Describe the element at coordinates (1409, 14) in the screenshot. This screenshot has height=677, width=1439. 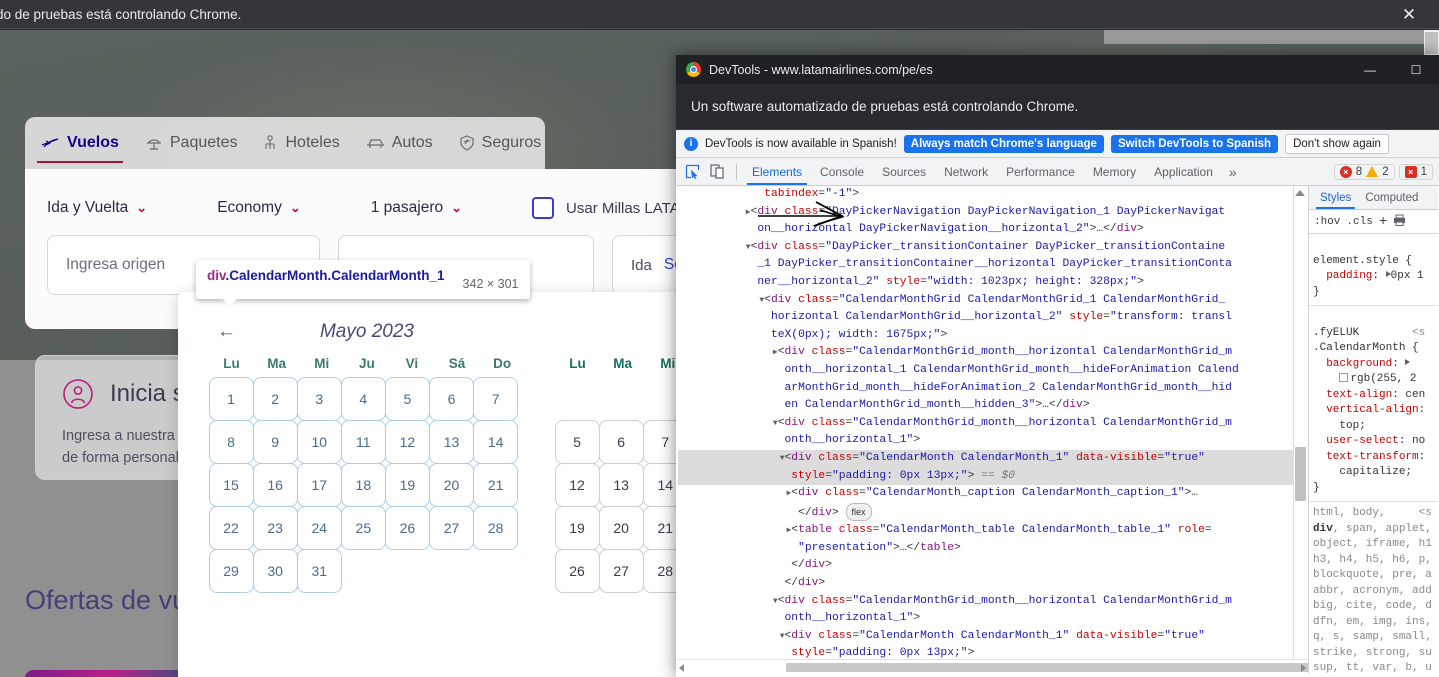
I see `close-icon: ✕` at that location.